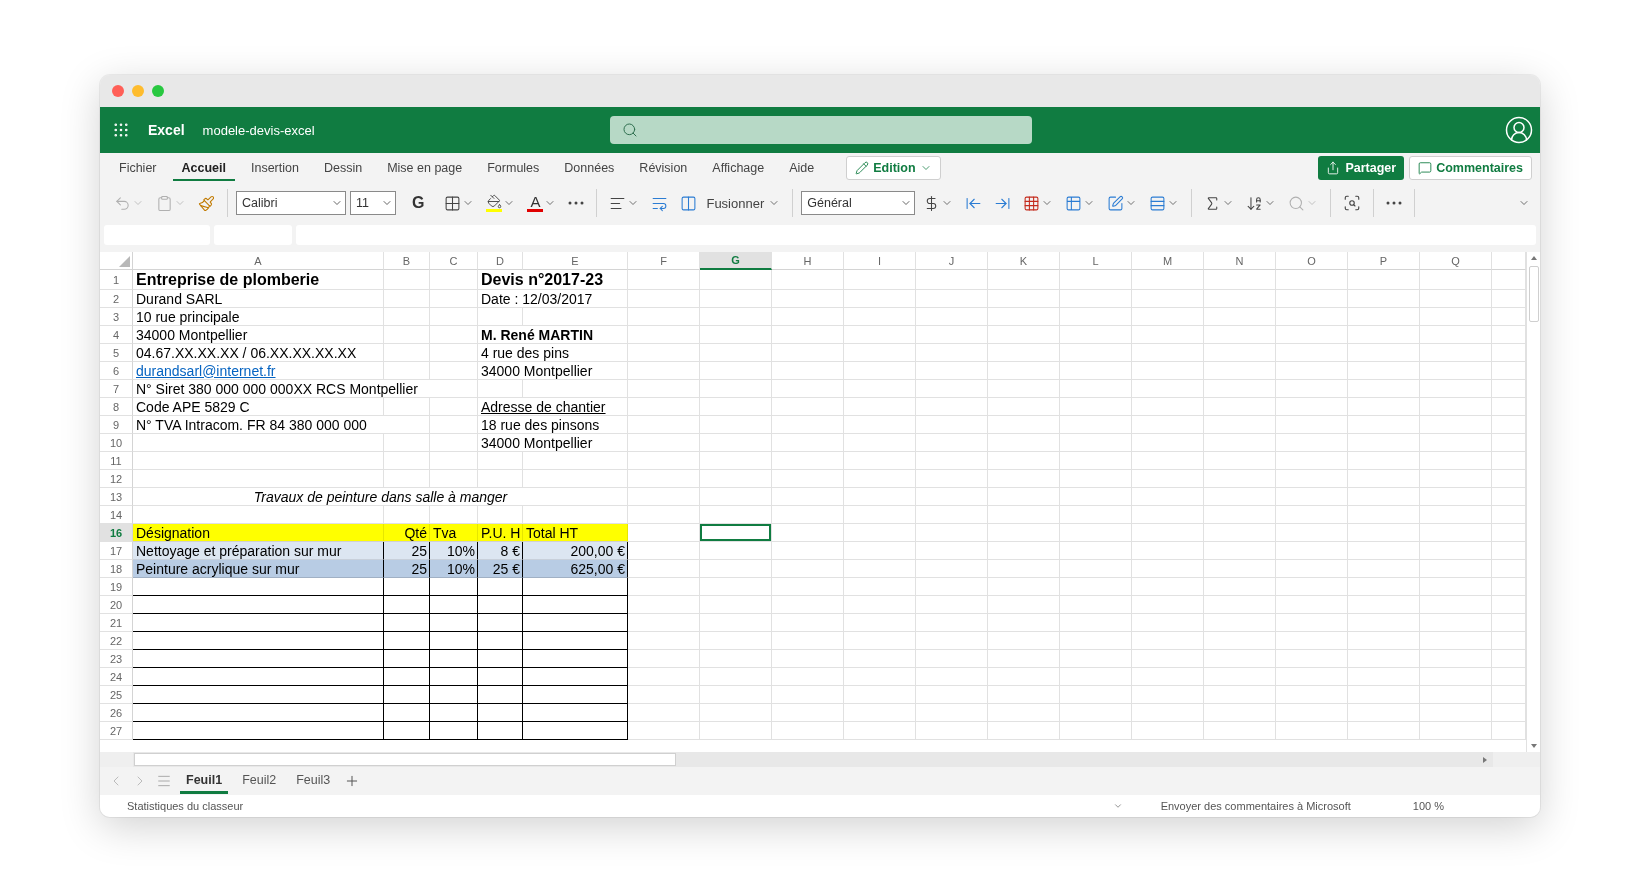  What do you see at coordinates (116, 479) in the screenshot?
I see `row-header: 12` at bounding box center [116, 479].